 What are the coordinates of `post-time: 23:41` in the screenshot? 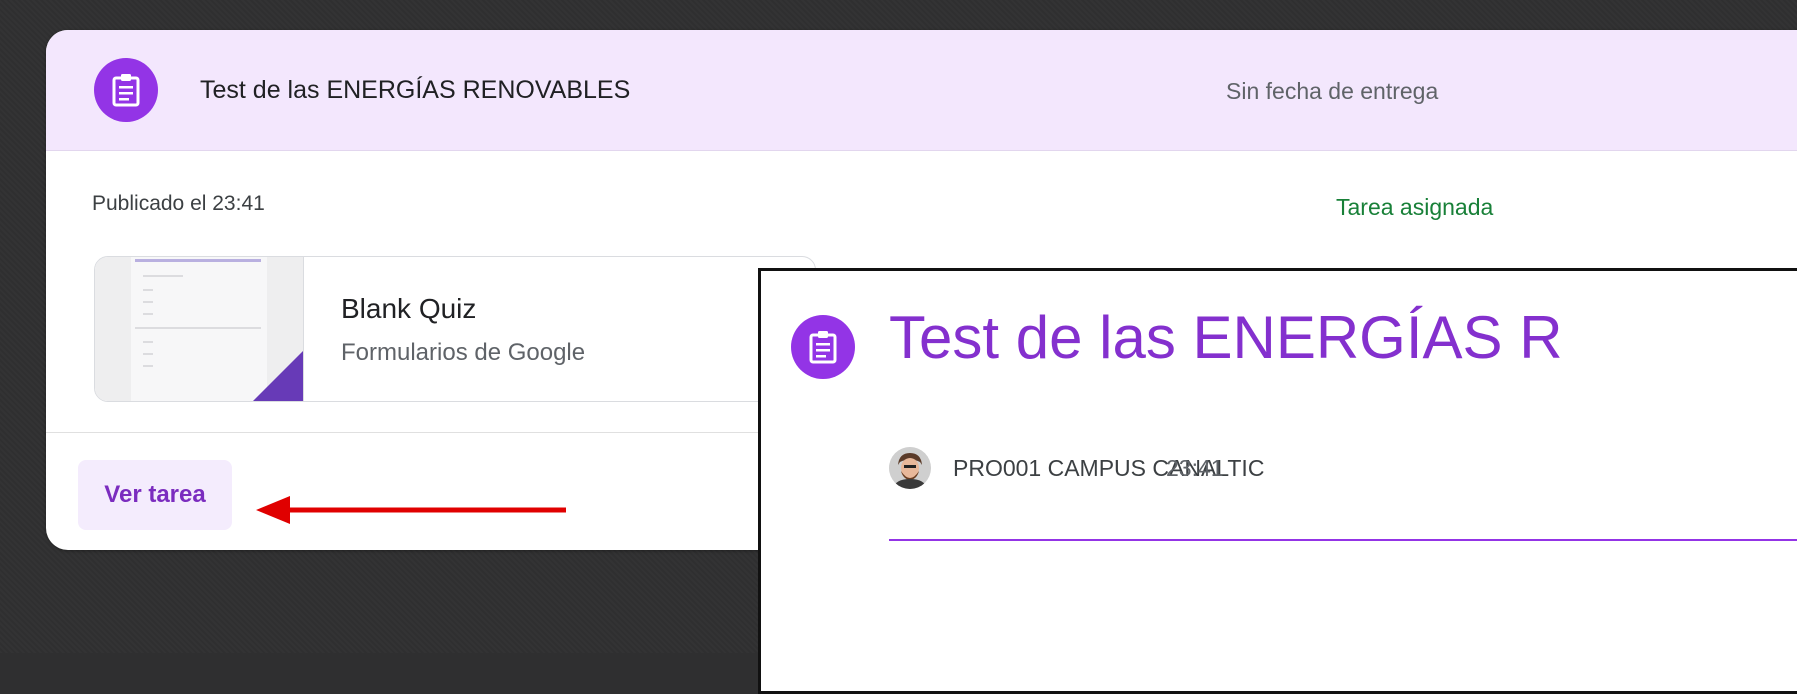 It's located at (1195, 468).